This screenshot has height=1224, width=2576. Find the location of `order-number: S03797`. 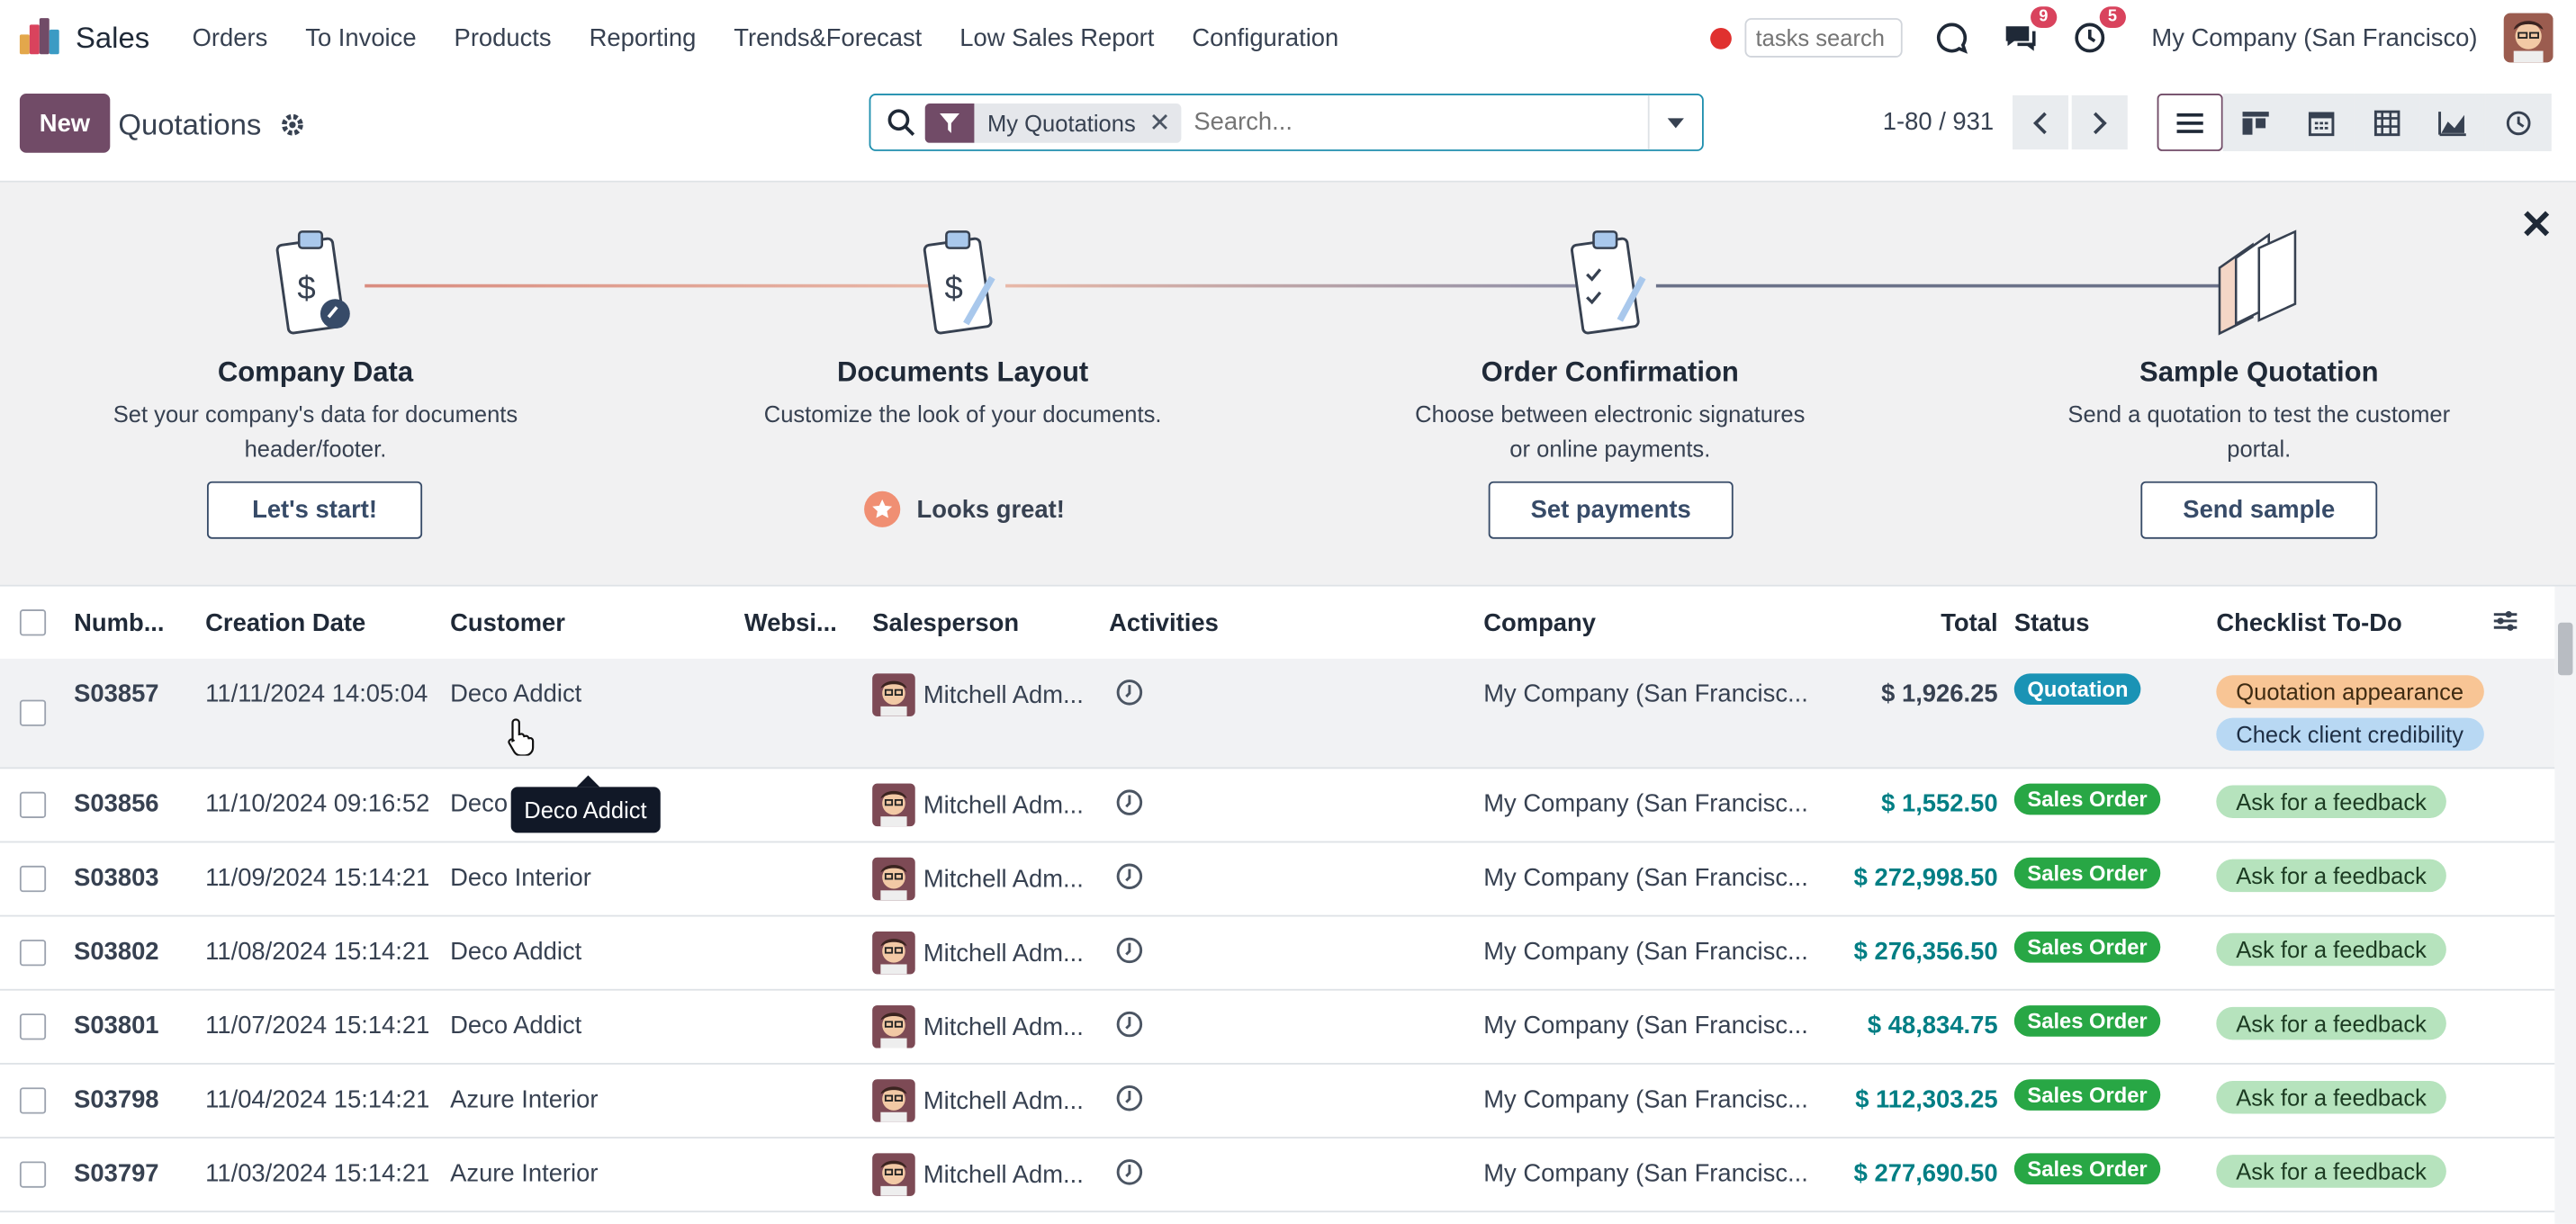

order-number: S03797 is located at coordinates (116, 1173).